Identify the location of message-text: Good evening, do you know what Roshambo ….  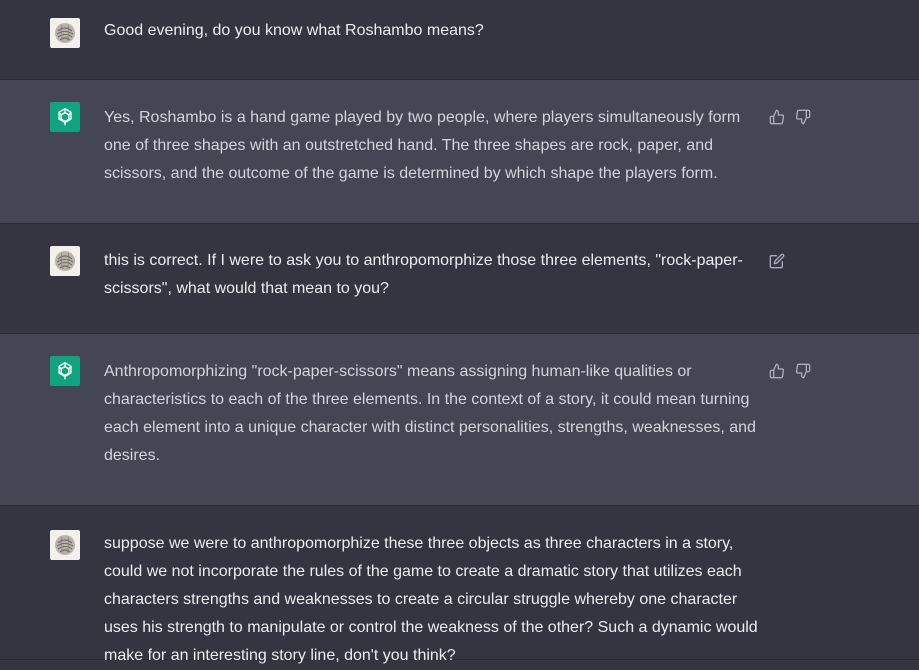
(294, 30).